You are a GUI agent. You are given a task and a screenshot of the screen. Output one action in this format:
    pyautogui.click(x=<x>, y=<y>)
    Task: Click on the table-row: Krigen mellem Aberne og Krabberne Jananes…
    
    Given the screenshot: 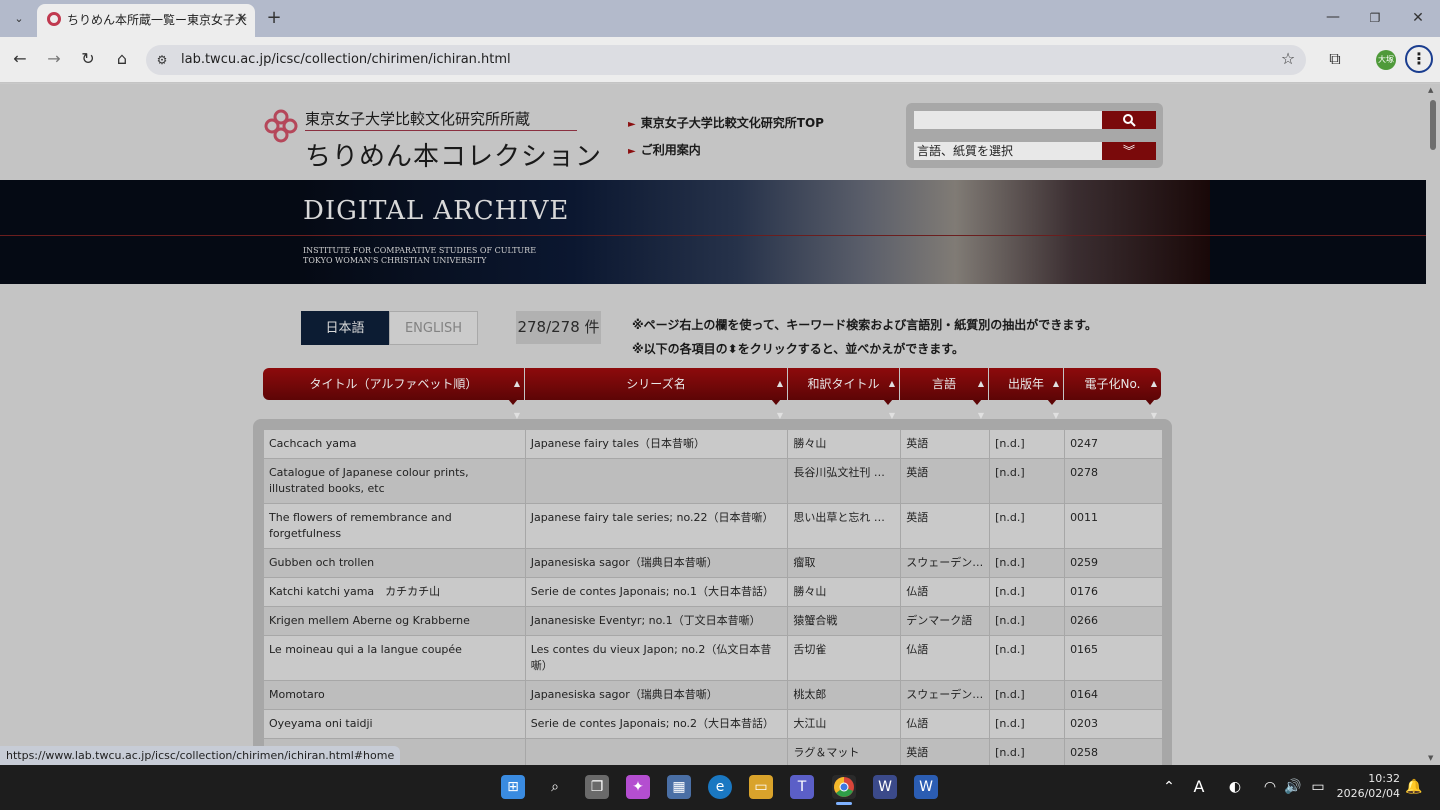 What is the action you would take?
    pyautogui.click(x=713, y=621)
    